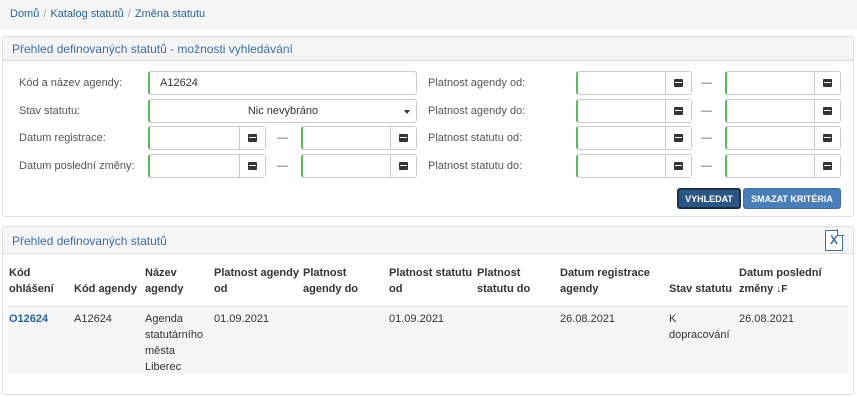  Describe the element at coordinates (34, 281) in the screenshot. I see `column-header-code: Kód ohlášení` at that location.